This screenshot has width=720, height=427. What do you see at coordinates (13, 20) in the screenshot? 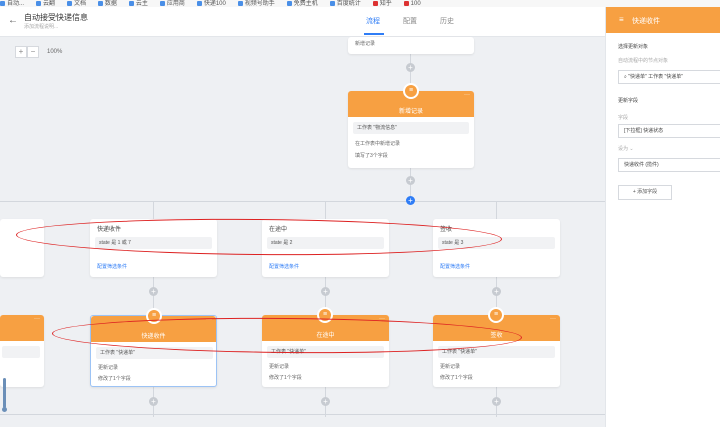
I see `arrow-left-icon: ←` at bounding box center [13, 20].